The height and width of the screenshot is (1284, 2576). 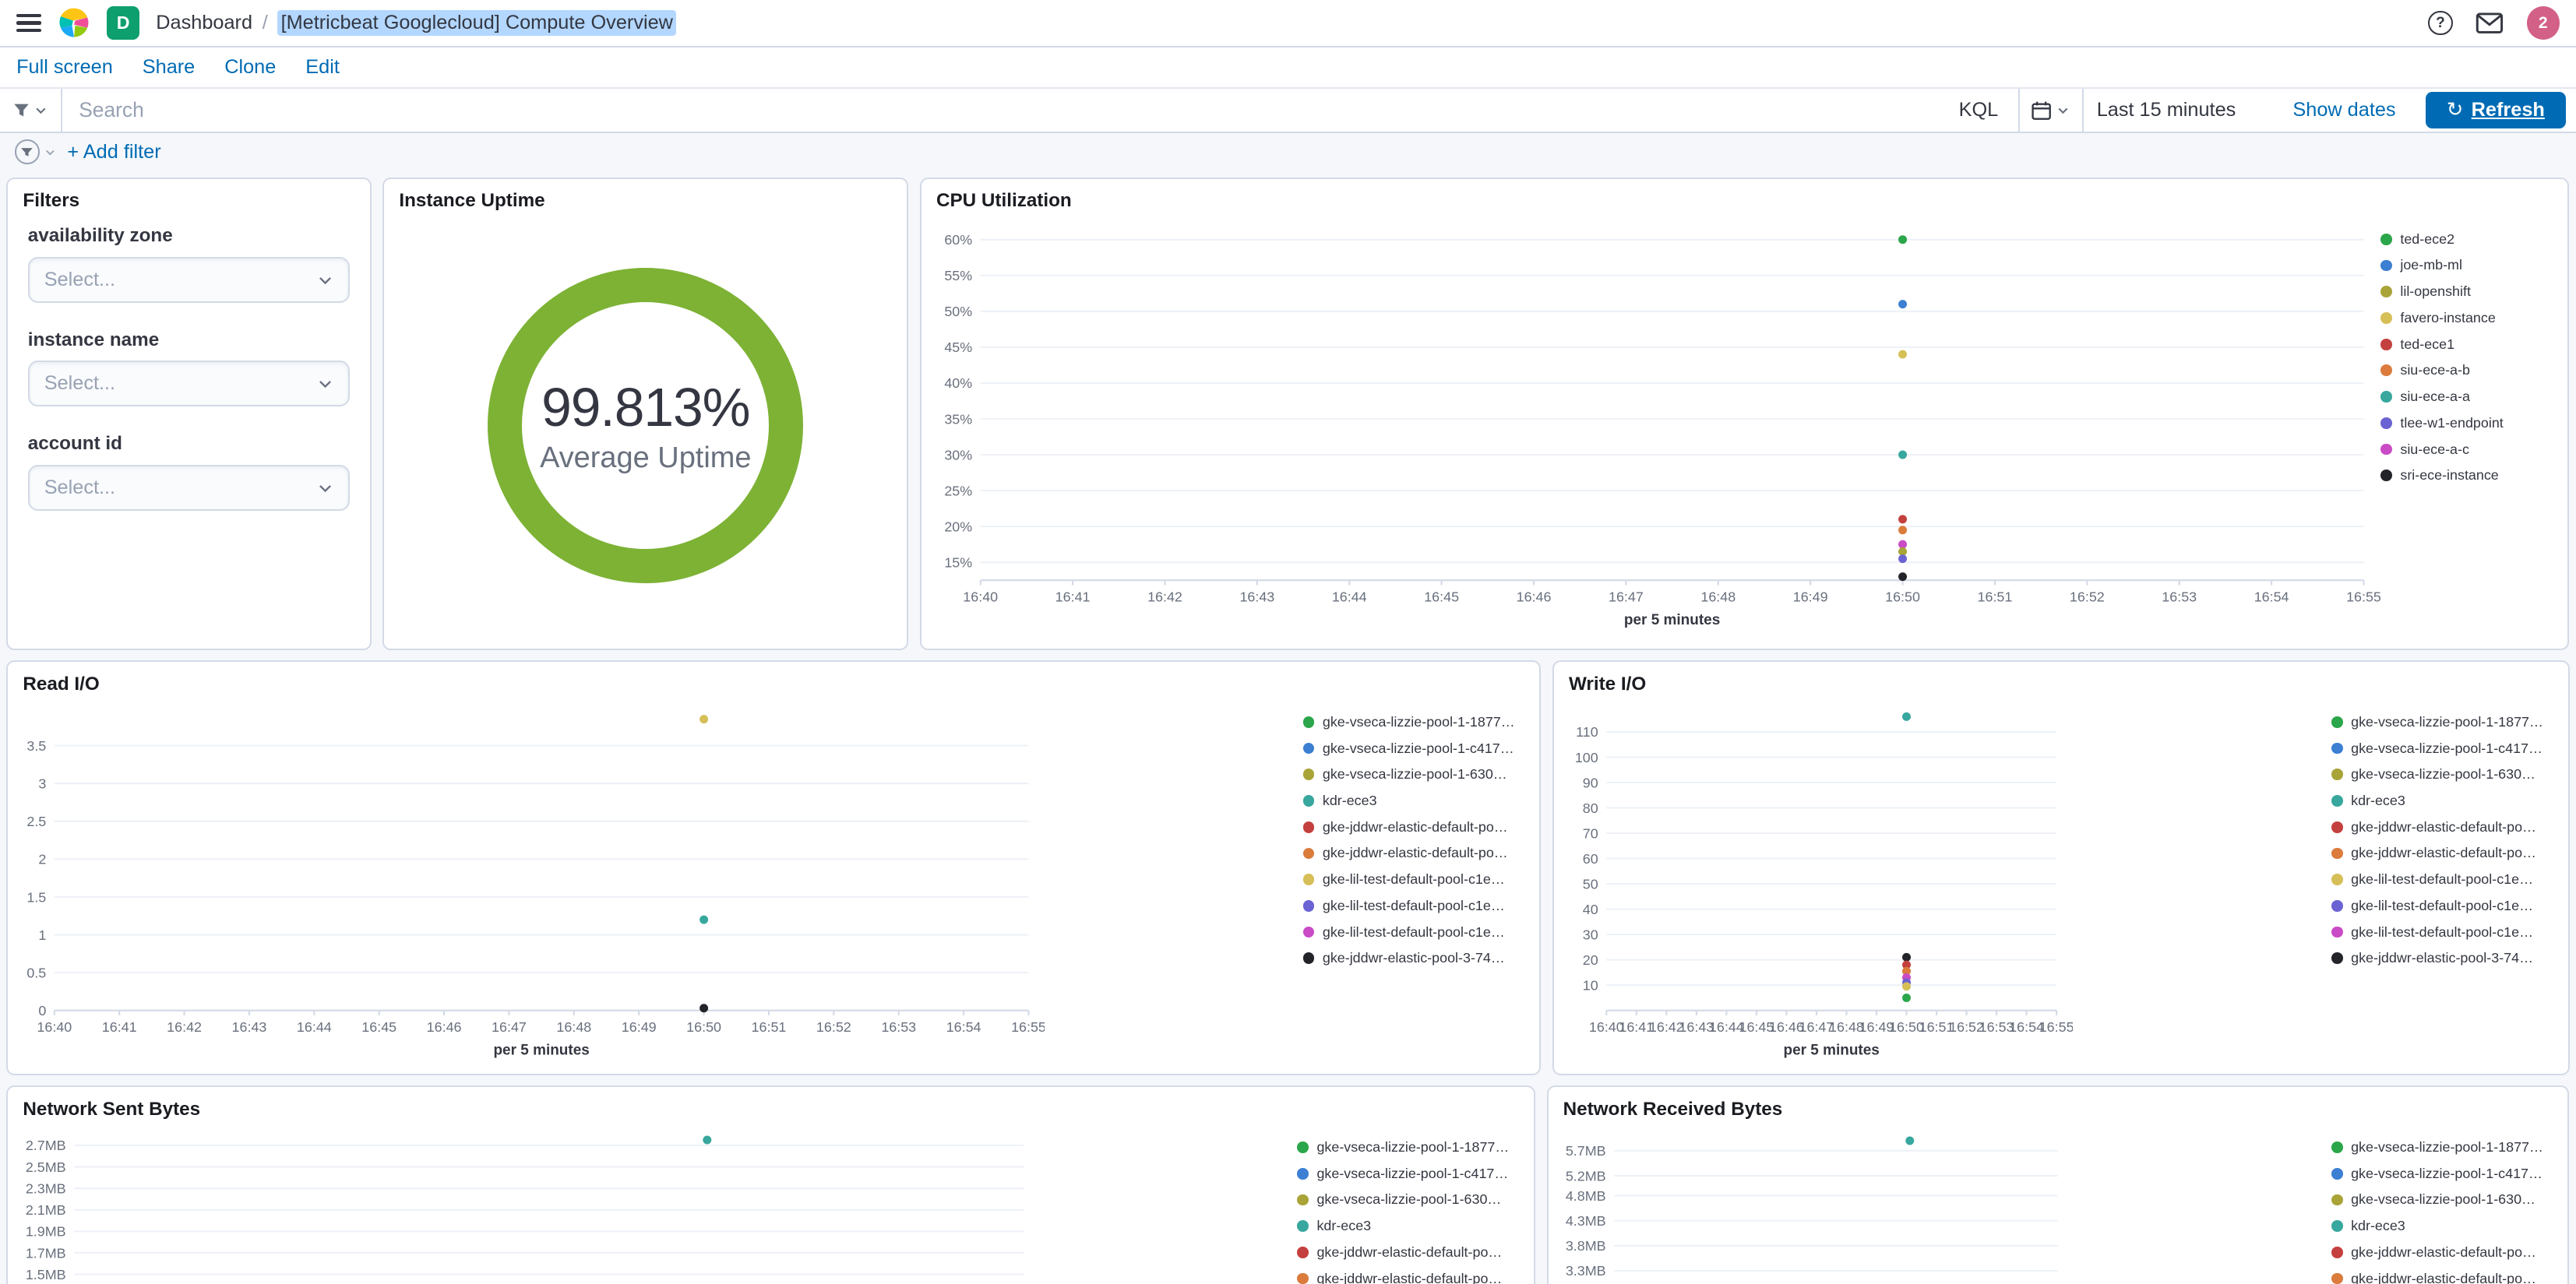 I want to click on kql-syntax-button: KQL, so click(x=1978, y=110).